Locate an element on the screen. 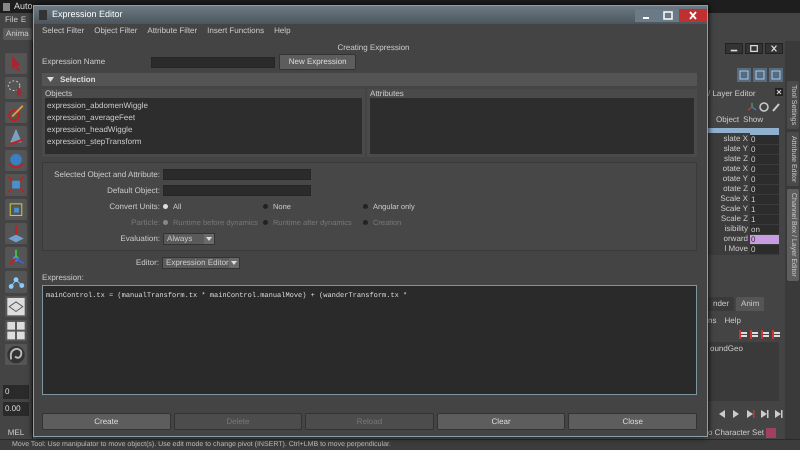 The image size is (800, 450). list-header: Attributes is located at coordinates (387, 93).